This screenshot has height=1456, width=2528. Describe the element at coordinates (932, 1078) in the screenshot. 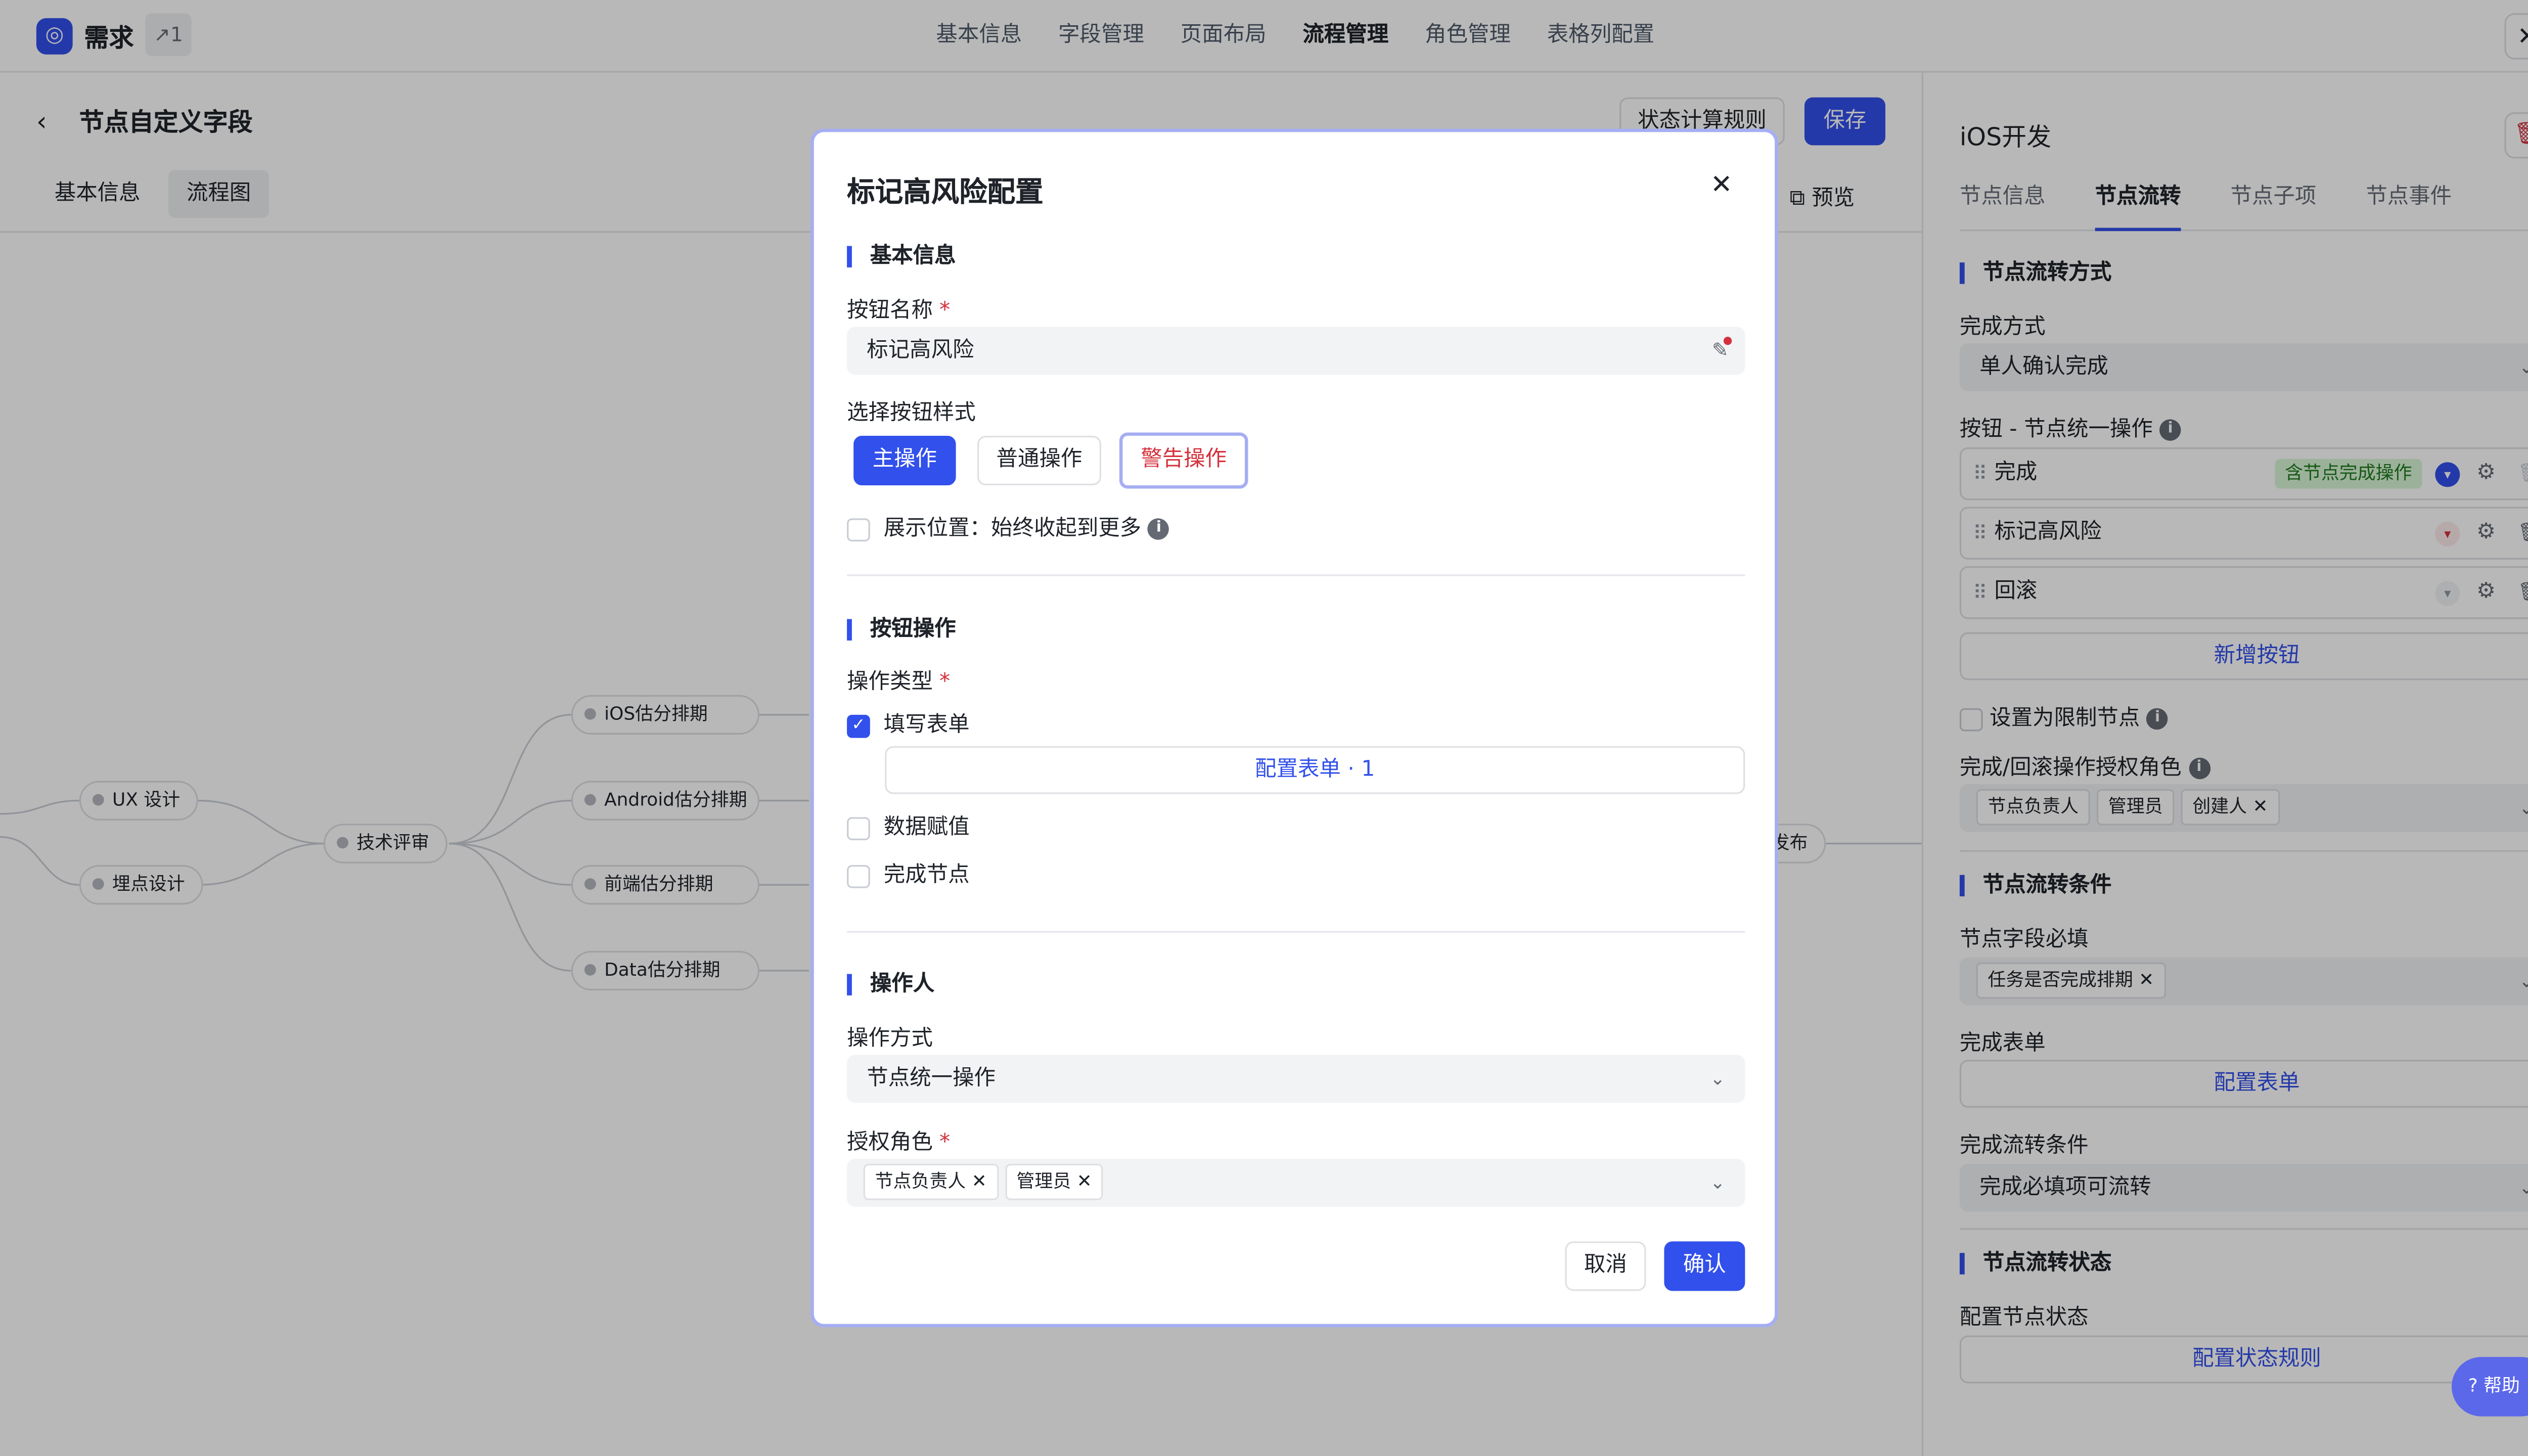

I see `op-mode-value: 节点统一操作` at that location.